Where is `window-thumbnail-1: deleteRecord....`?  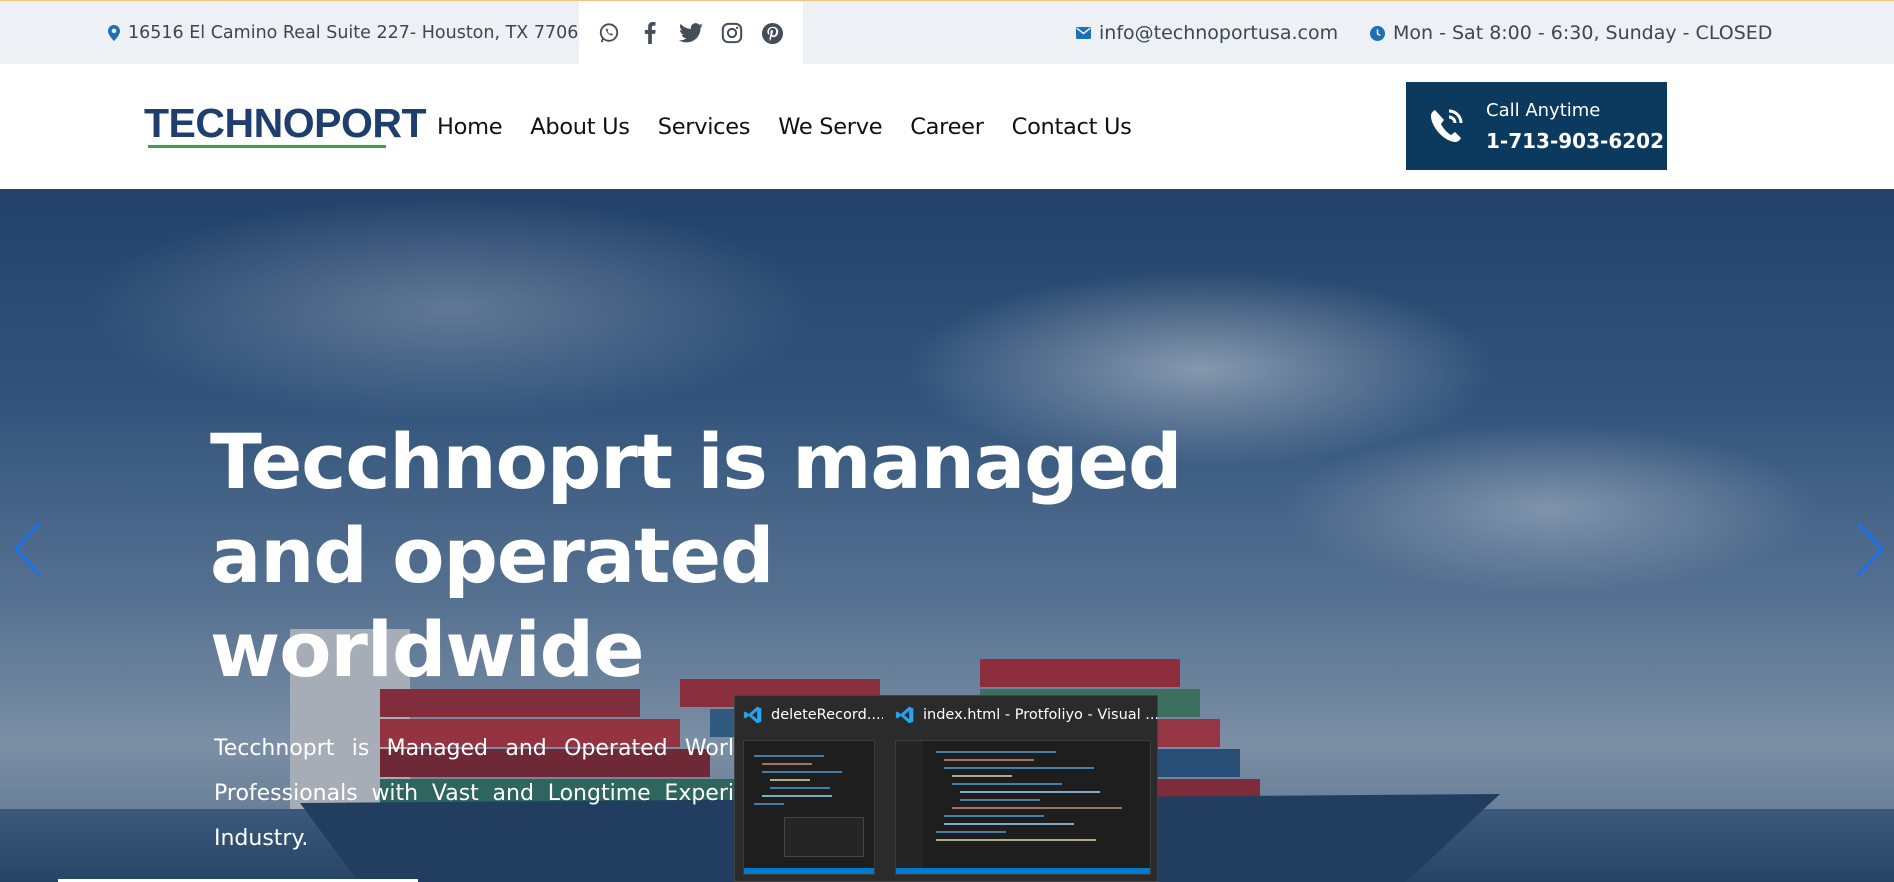 window-thumbnail-1: deleteRecord.... is located at coordinates (809, 789).